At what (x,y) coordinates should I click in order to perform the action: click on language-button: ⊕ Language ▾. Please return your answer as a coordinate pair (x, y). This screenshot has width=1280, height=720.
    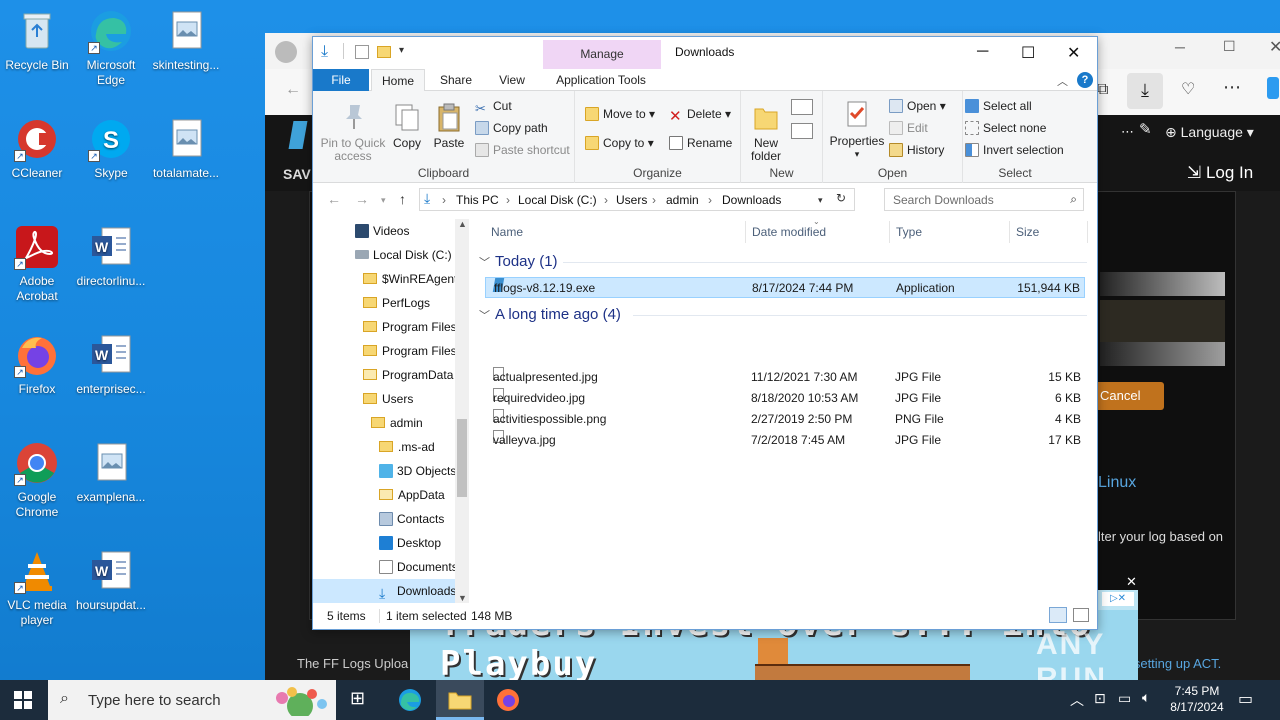
    Looking at the image, I should click on (1209, 132).